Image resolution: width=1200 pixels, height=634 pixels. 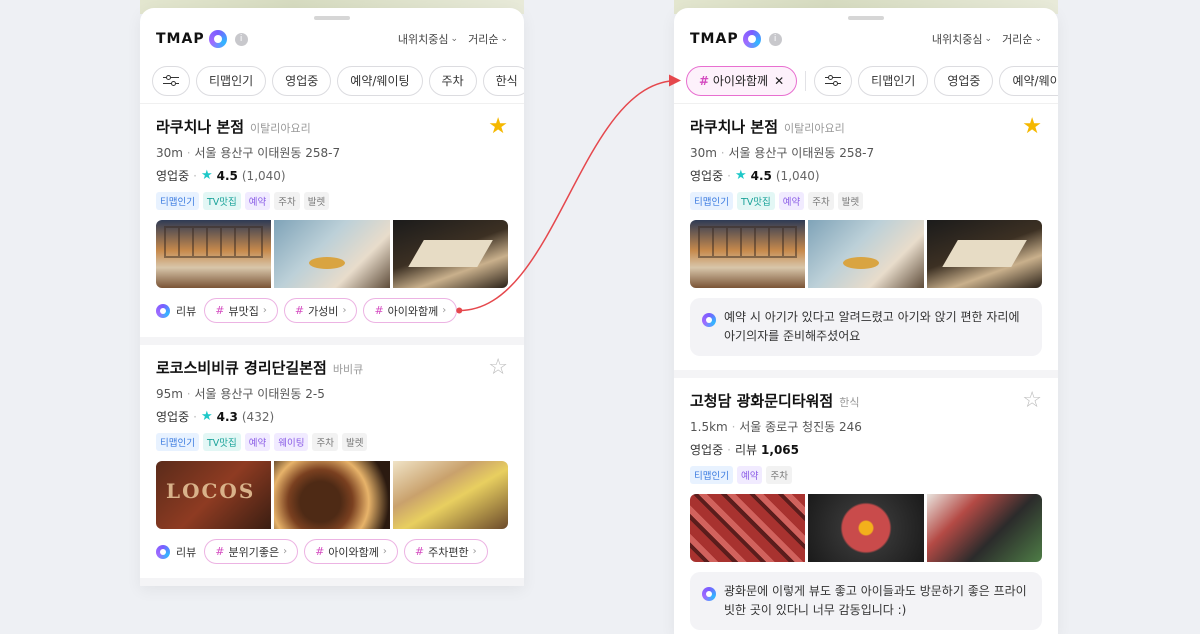 I want to click on keyword-chip: # 가성비 ›, so click(x=320, y=310).